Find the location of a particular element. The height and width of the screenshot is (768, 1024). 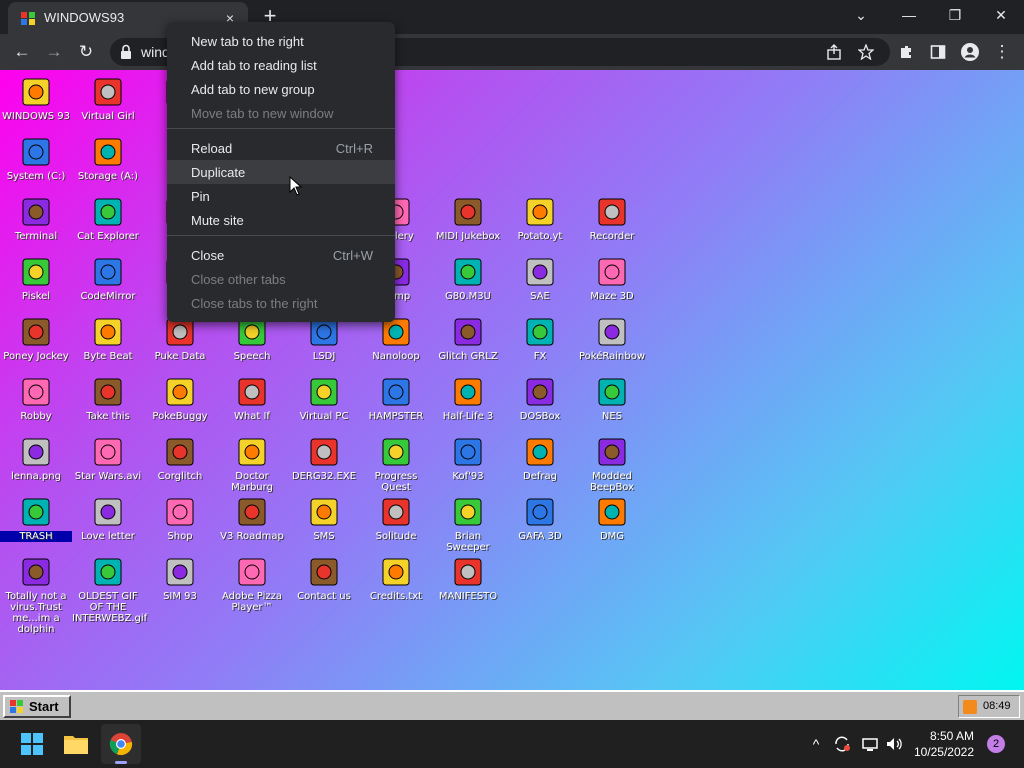

desktop-icon-take-this: Take this is located at coordinates (108, 399).